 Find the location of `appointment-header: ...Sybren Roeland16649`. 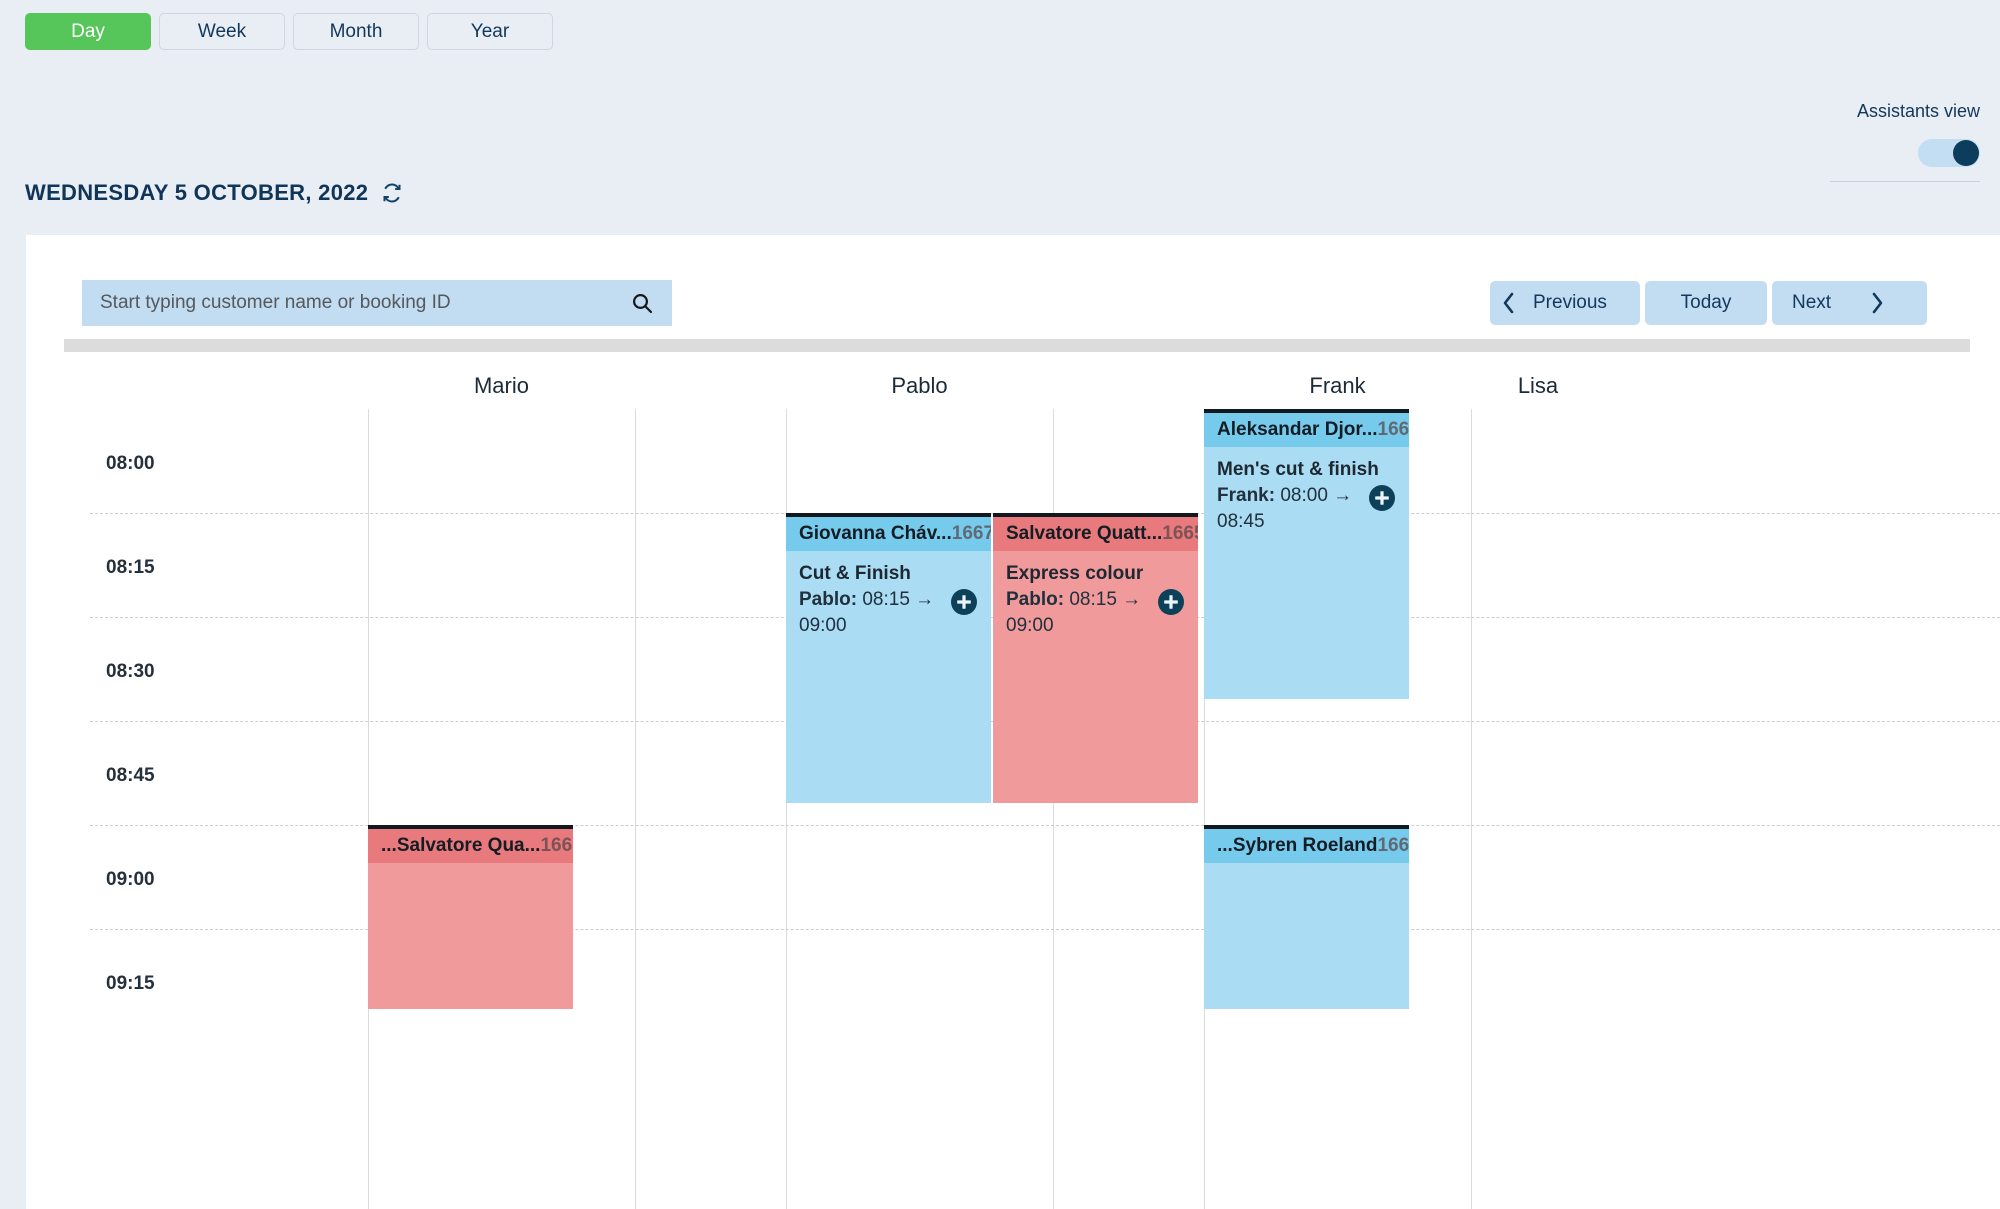

appointment-header: ...Sybren Roeland16649 is located at coordinates (1306, 846).